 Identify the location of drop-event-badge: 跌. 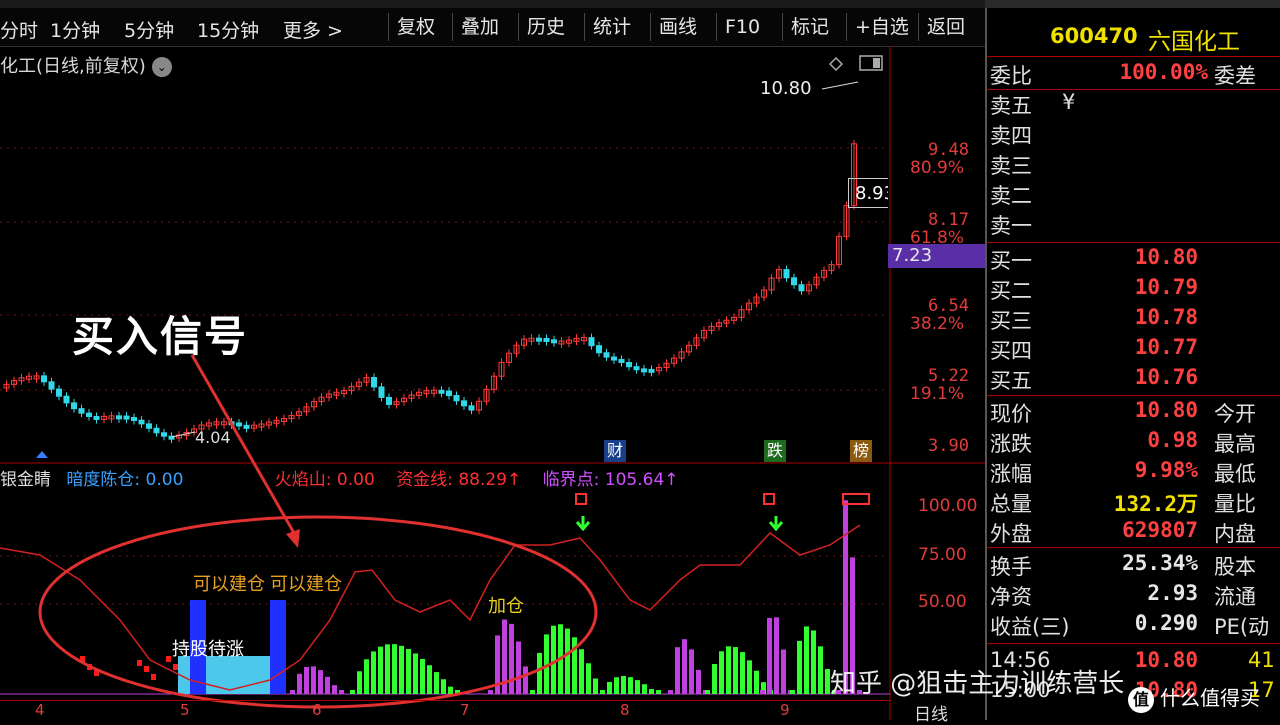
(775, 451).